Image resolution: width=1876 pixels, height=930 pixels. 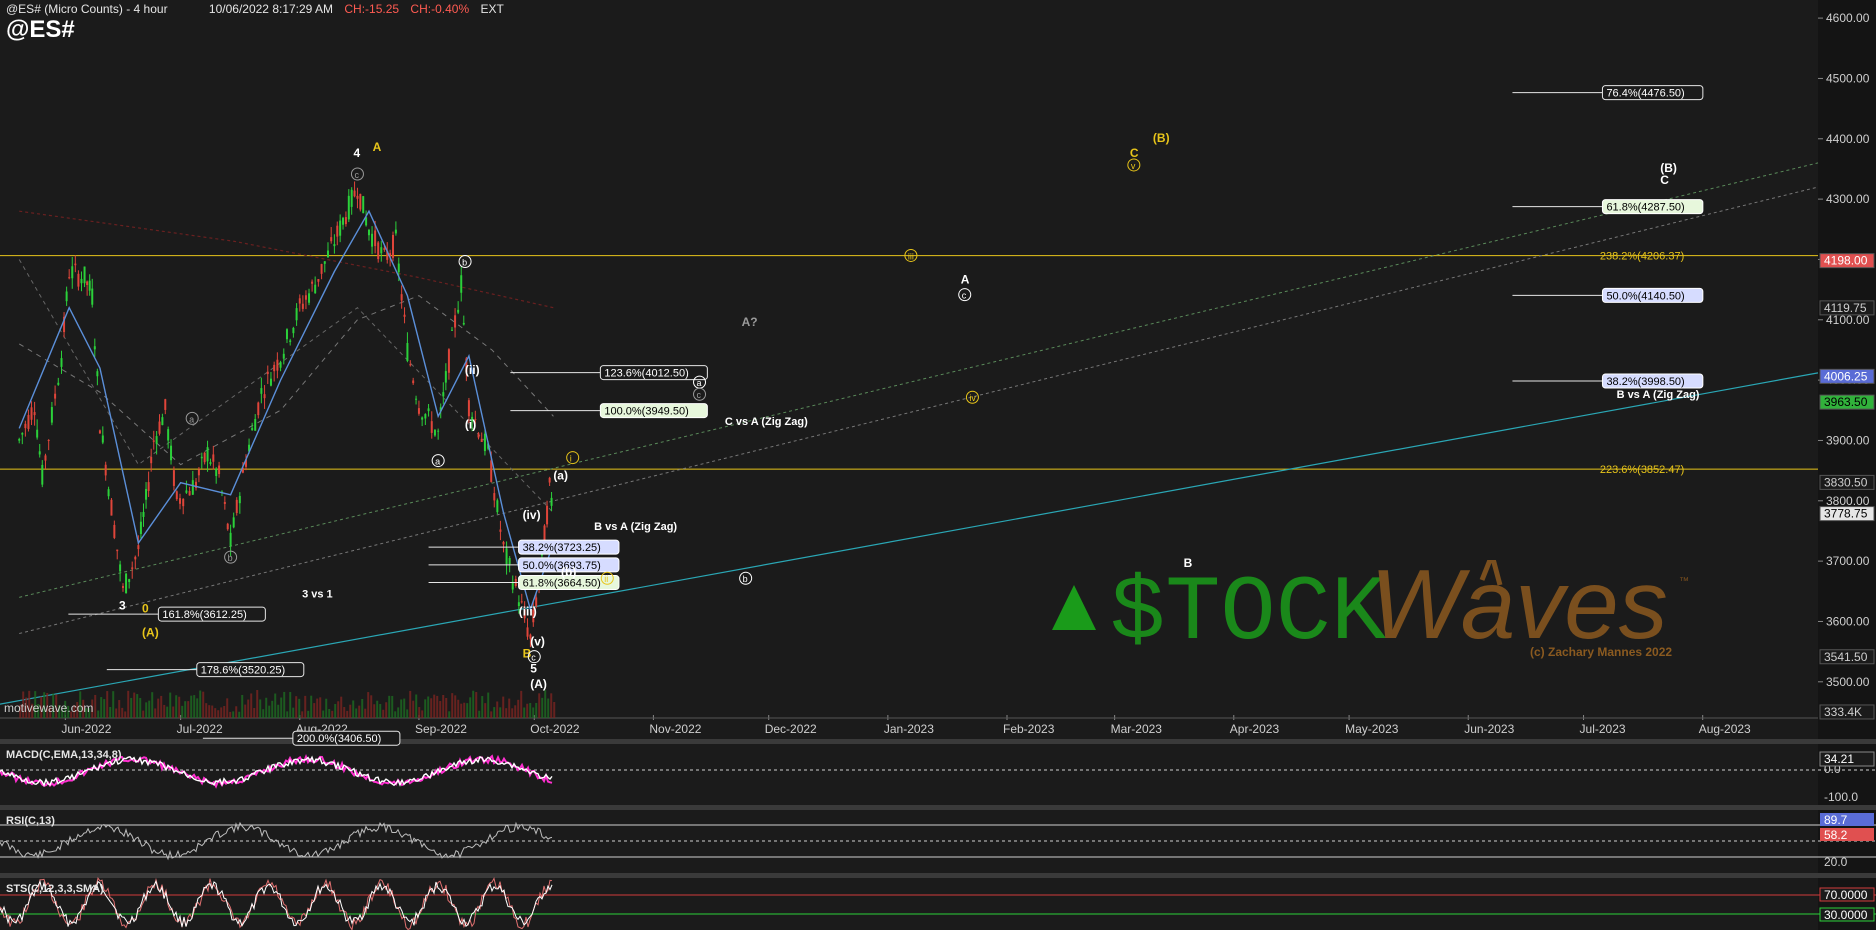 I want to click on y-tick-label-0: 4600.00, so click(x=1848, y=18).